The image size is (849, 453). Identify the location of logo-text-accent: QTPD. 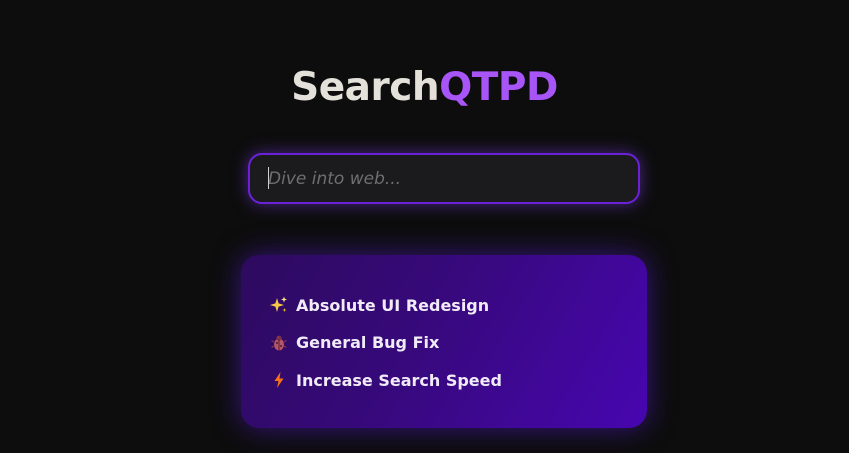
(498, 87).